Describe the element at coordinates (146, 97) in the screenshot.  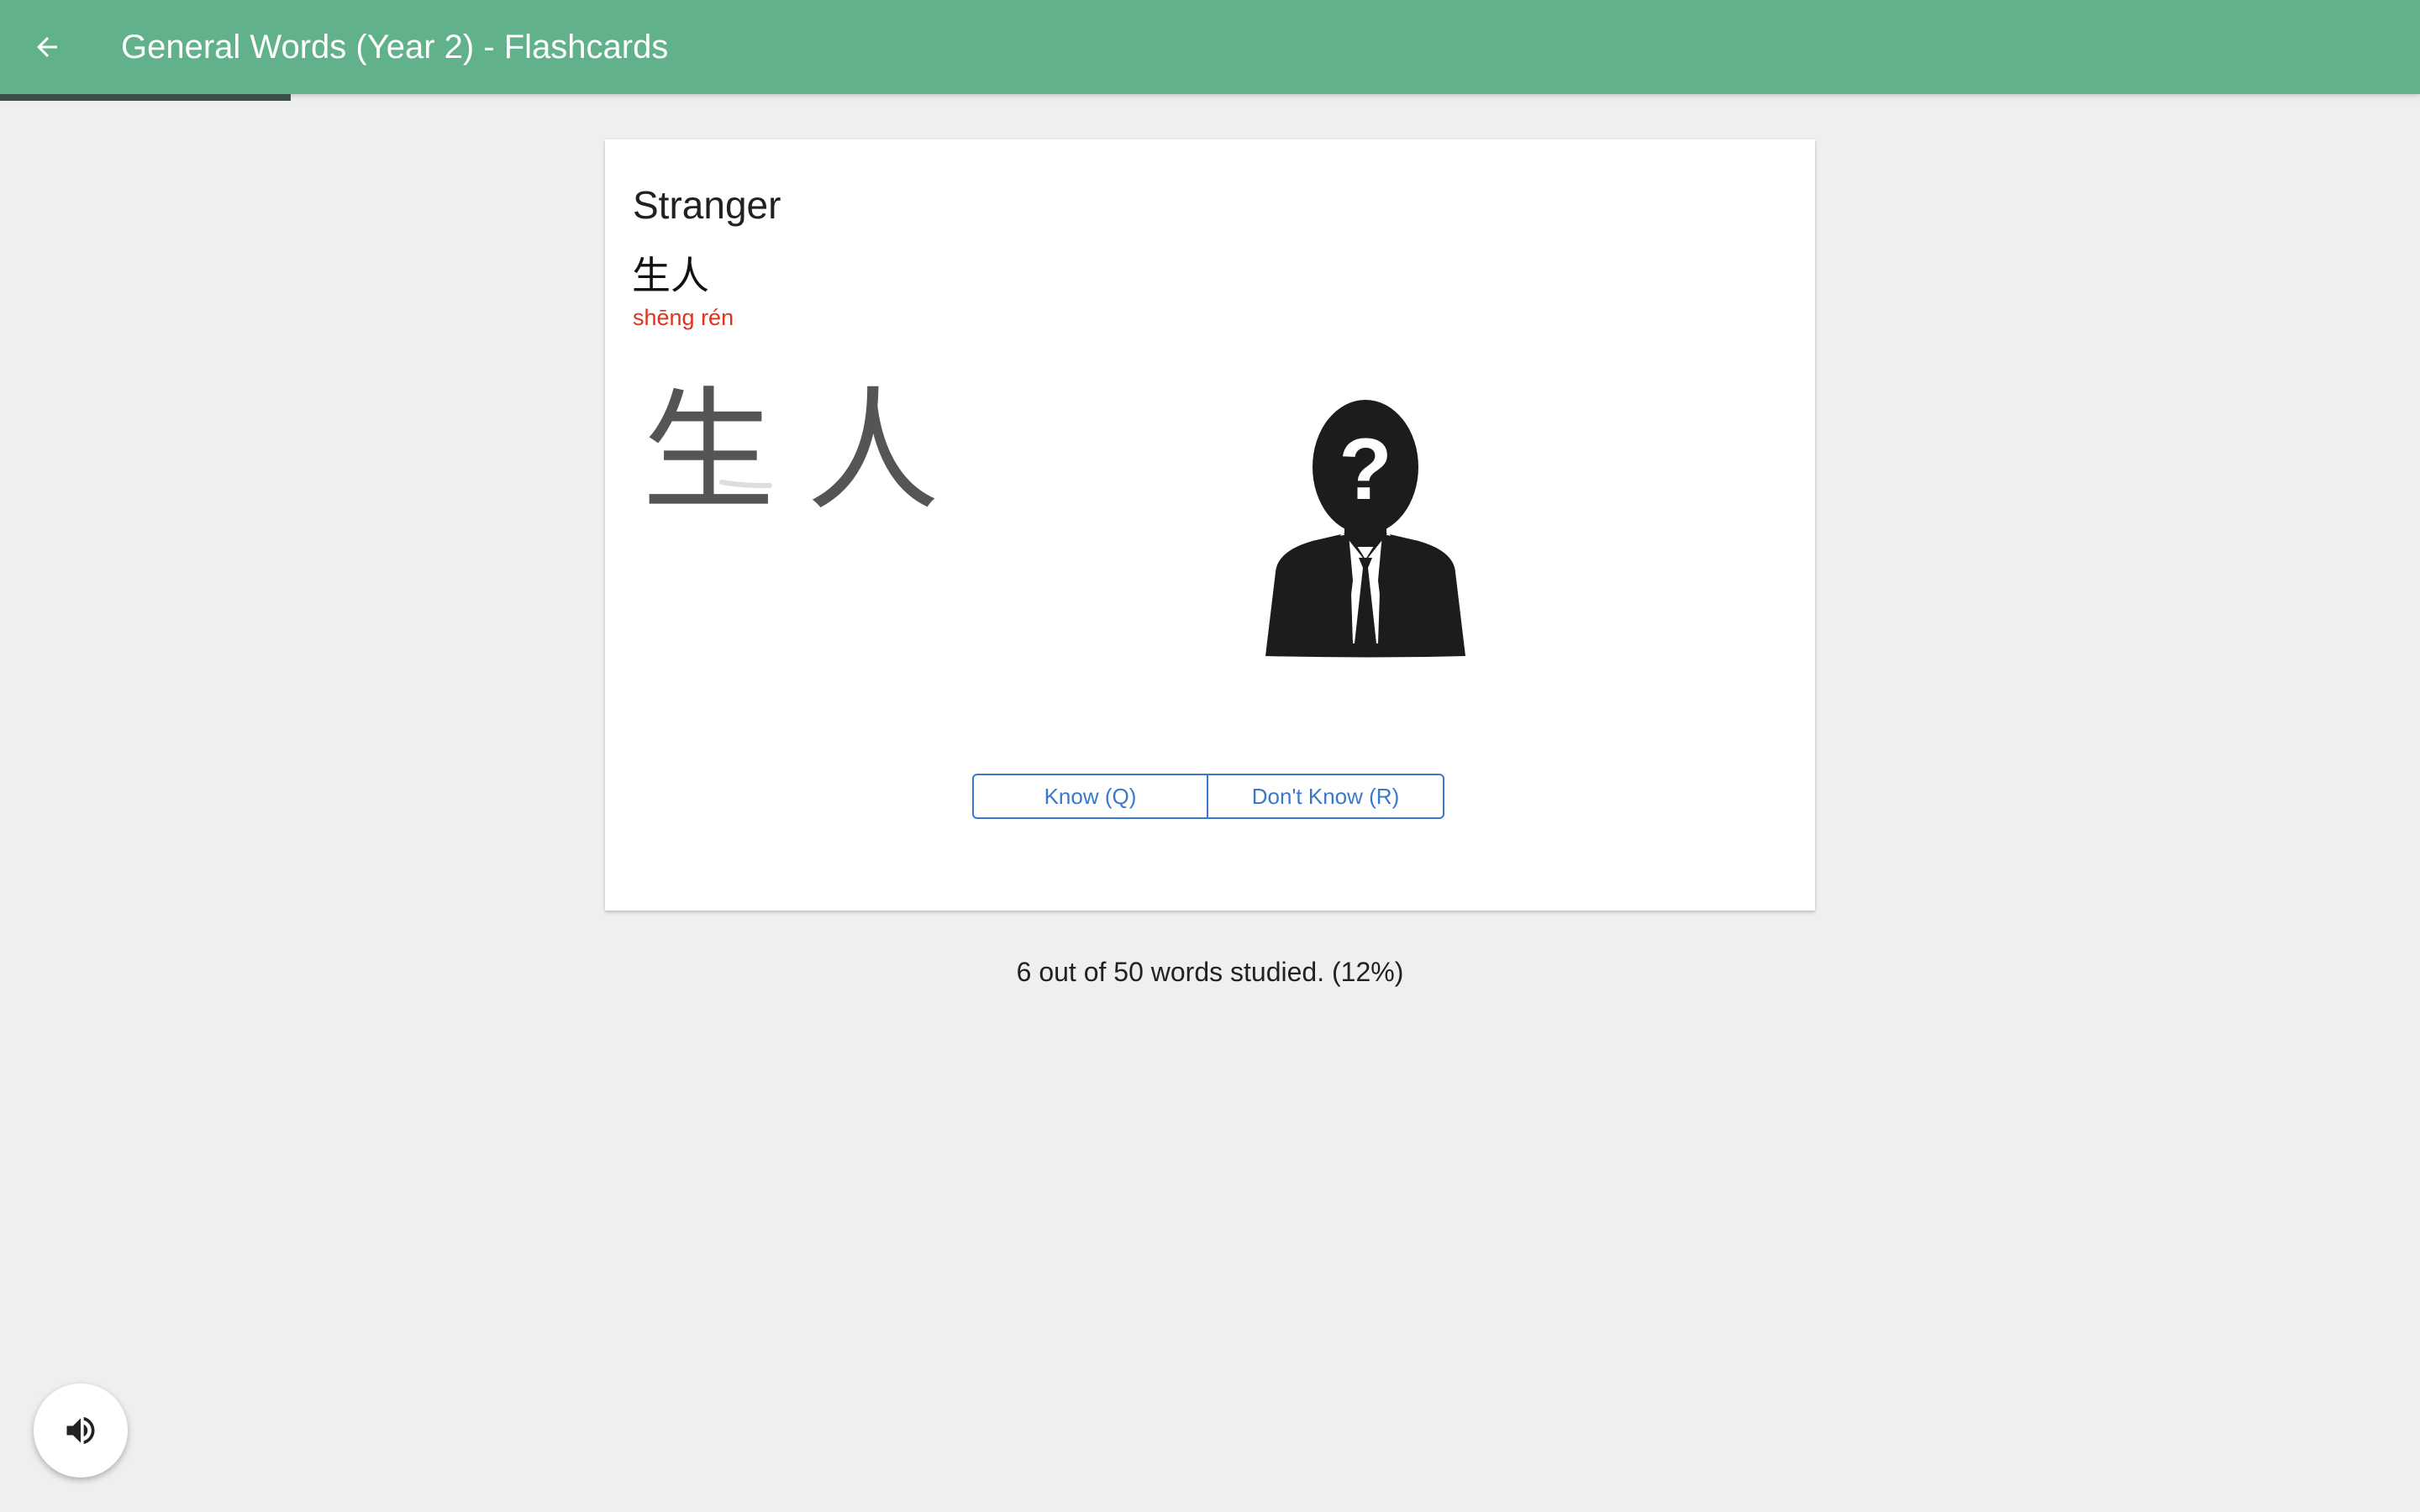
I see `study-progress-fill` at that location.